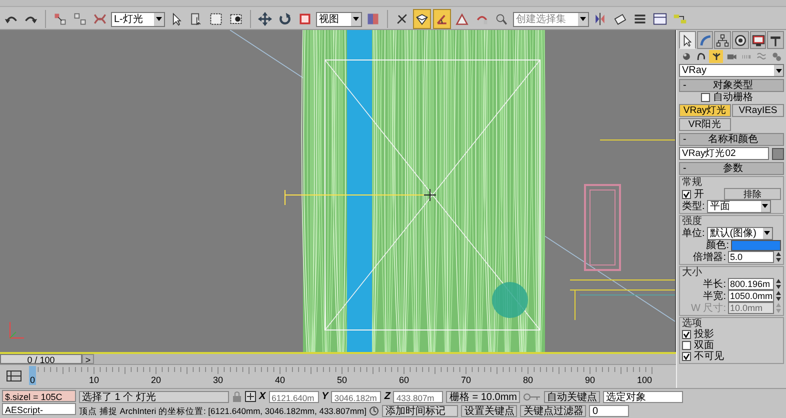 The height and width of the screenshot is (418, 786). I want to click on frame-number: 90, so click(590, 380).